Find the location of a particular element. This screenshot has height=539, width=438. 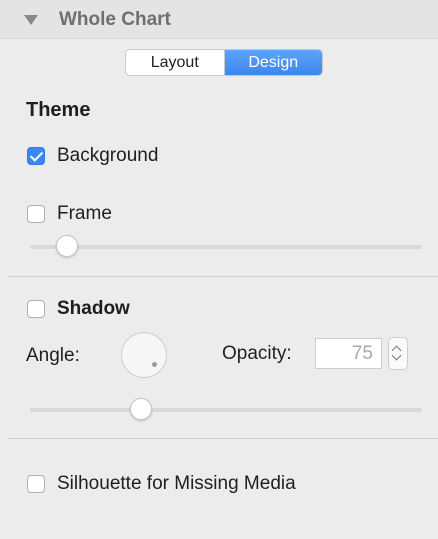

opacity-stepper is located at coordinates (398, 353).